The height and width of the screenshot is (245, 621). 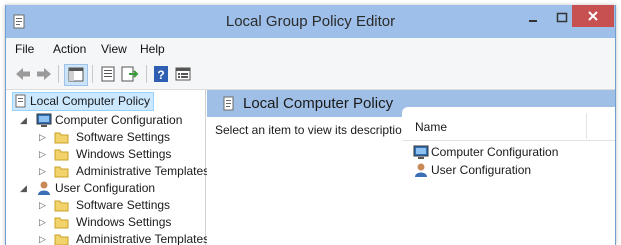 I want to click on export-list-icon, so click(x=130, y=74).